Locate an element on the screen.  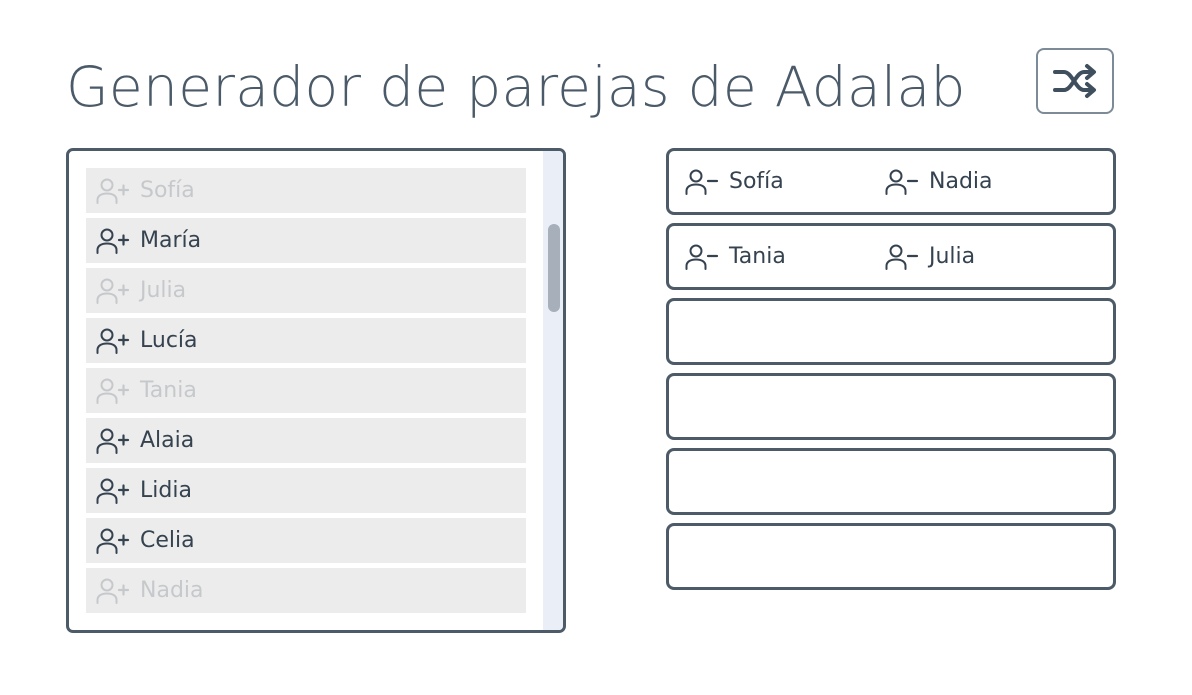
list-item: Celia is located at coordinates (306, 540).